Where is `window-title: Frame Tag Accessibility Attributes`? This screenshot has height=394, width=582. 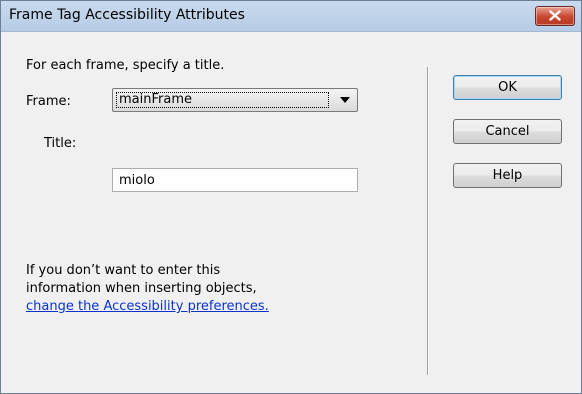 window-title: Frame Tag Accessibility Attributes is located at coordinates (127, 15).